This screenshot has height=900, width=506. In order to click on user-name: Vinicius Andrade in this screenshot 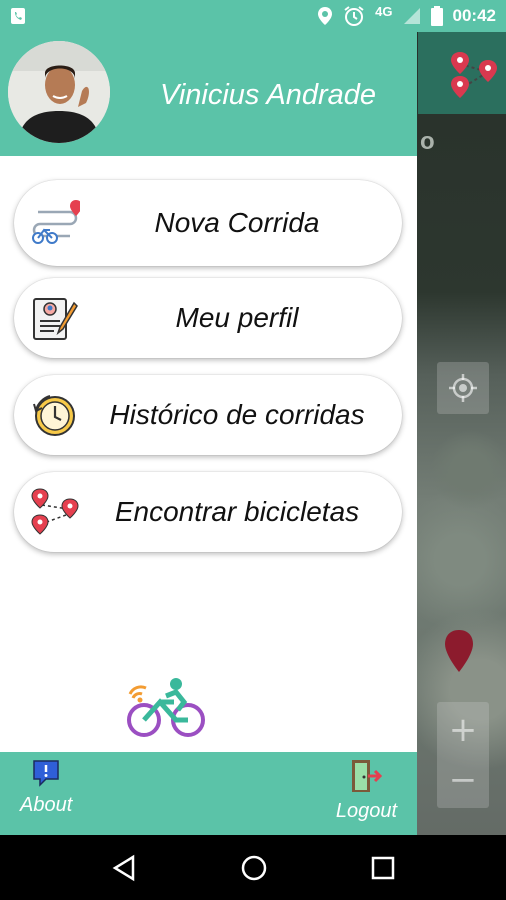, I will do `click(268, 95)`.